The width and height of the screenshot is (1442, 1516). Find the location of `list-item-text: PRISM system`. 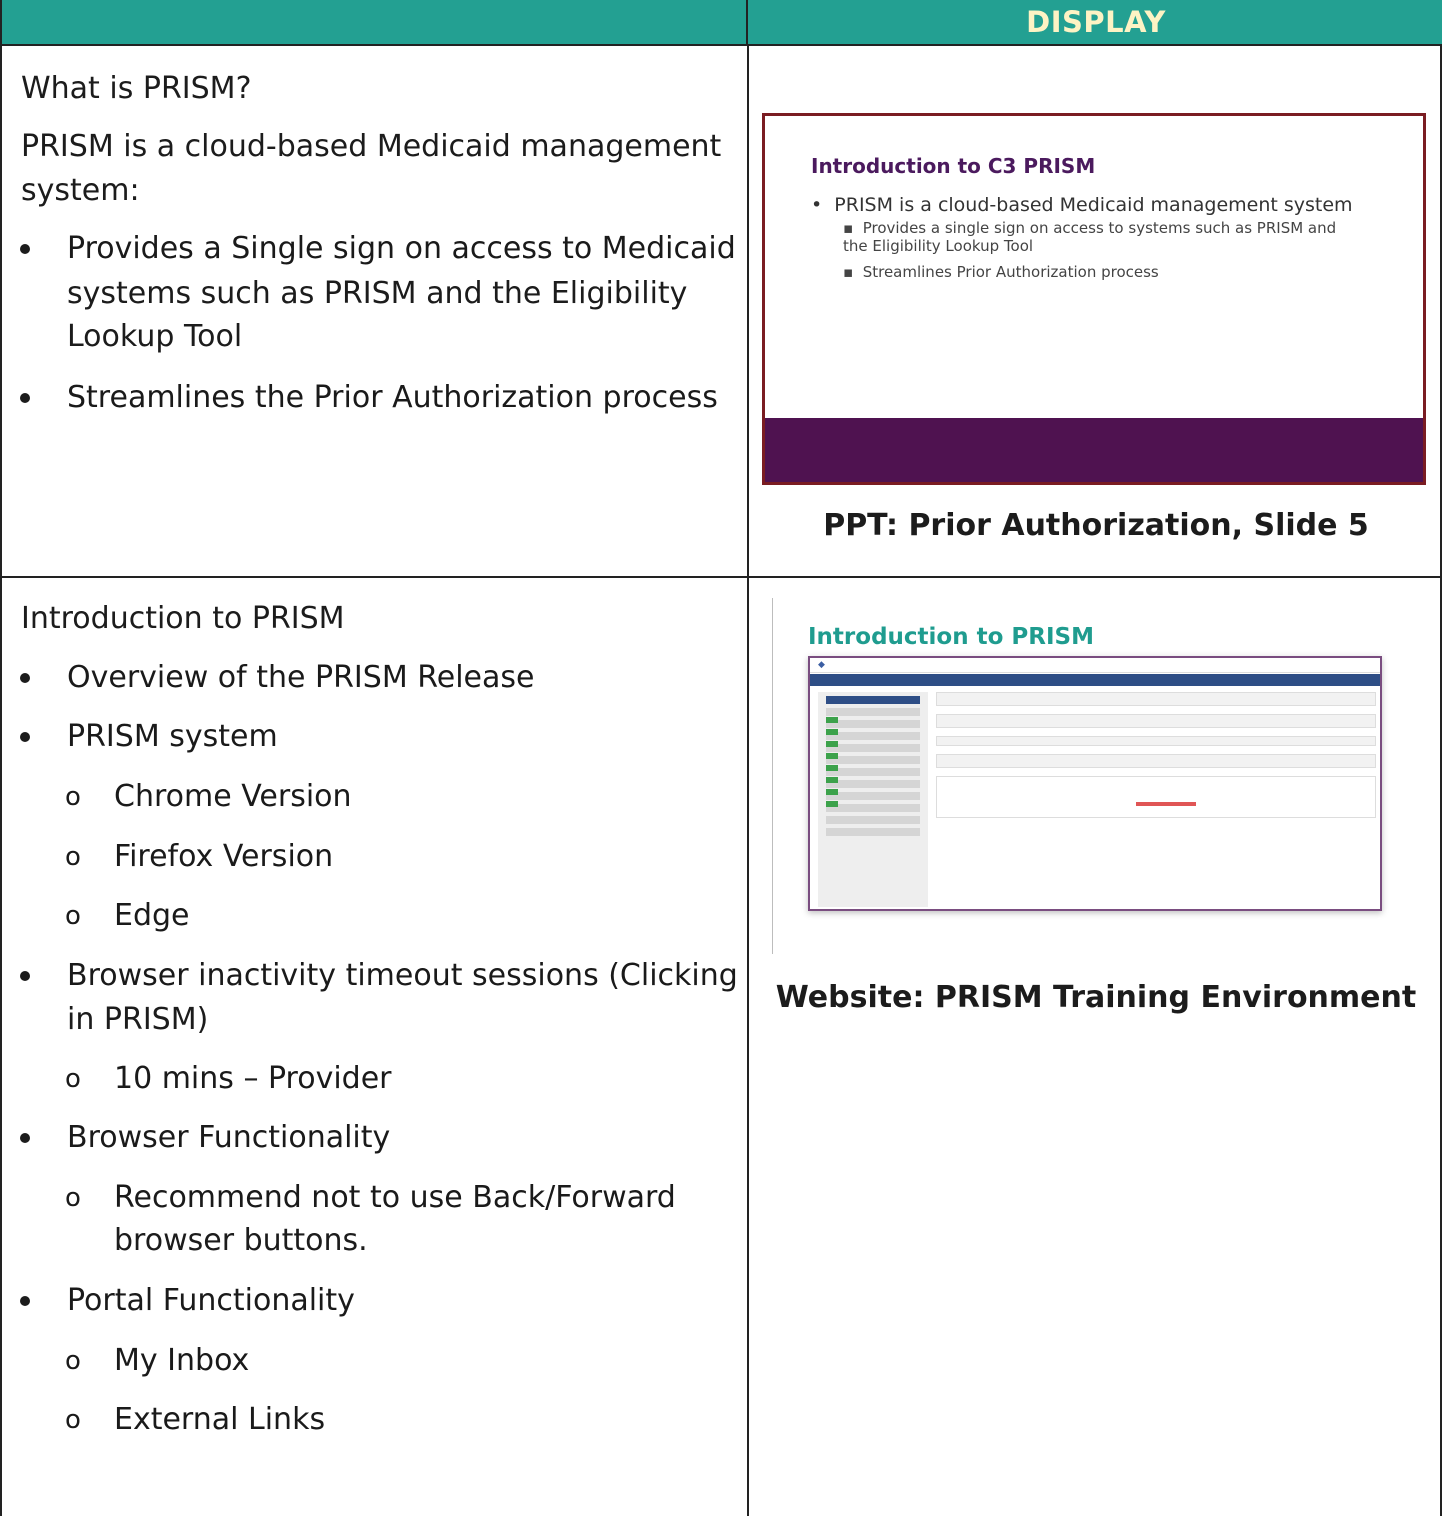

list-item-text: PRISM system is located at coordinates (172, 736).